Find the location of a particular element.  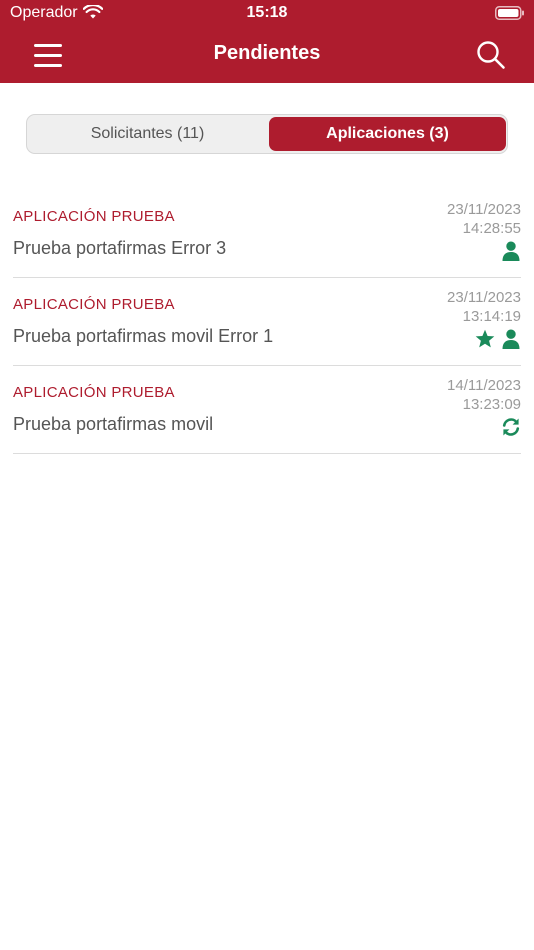

header: Operador 15:18 Pendientes is located at coordinates (267, 41).